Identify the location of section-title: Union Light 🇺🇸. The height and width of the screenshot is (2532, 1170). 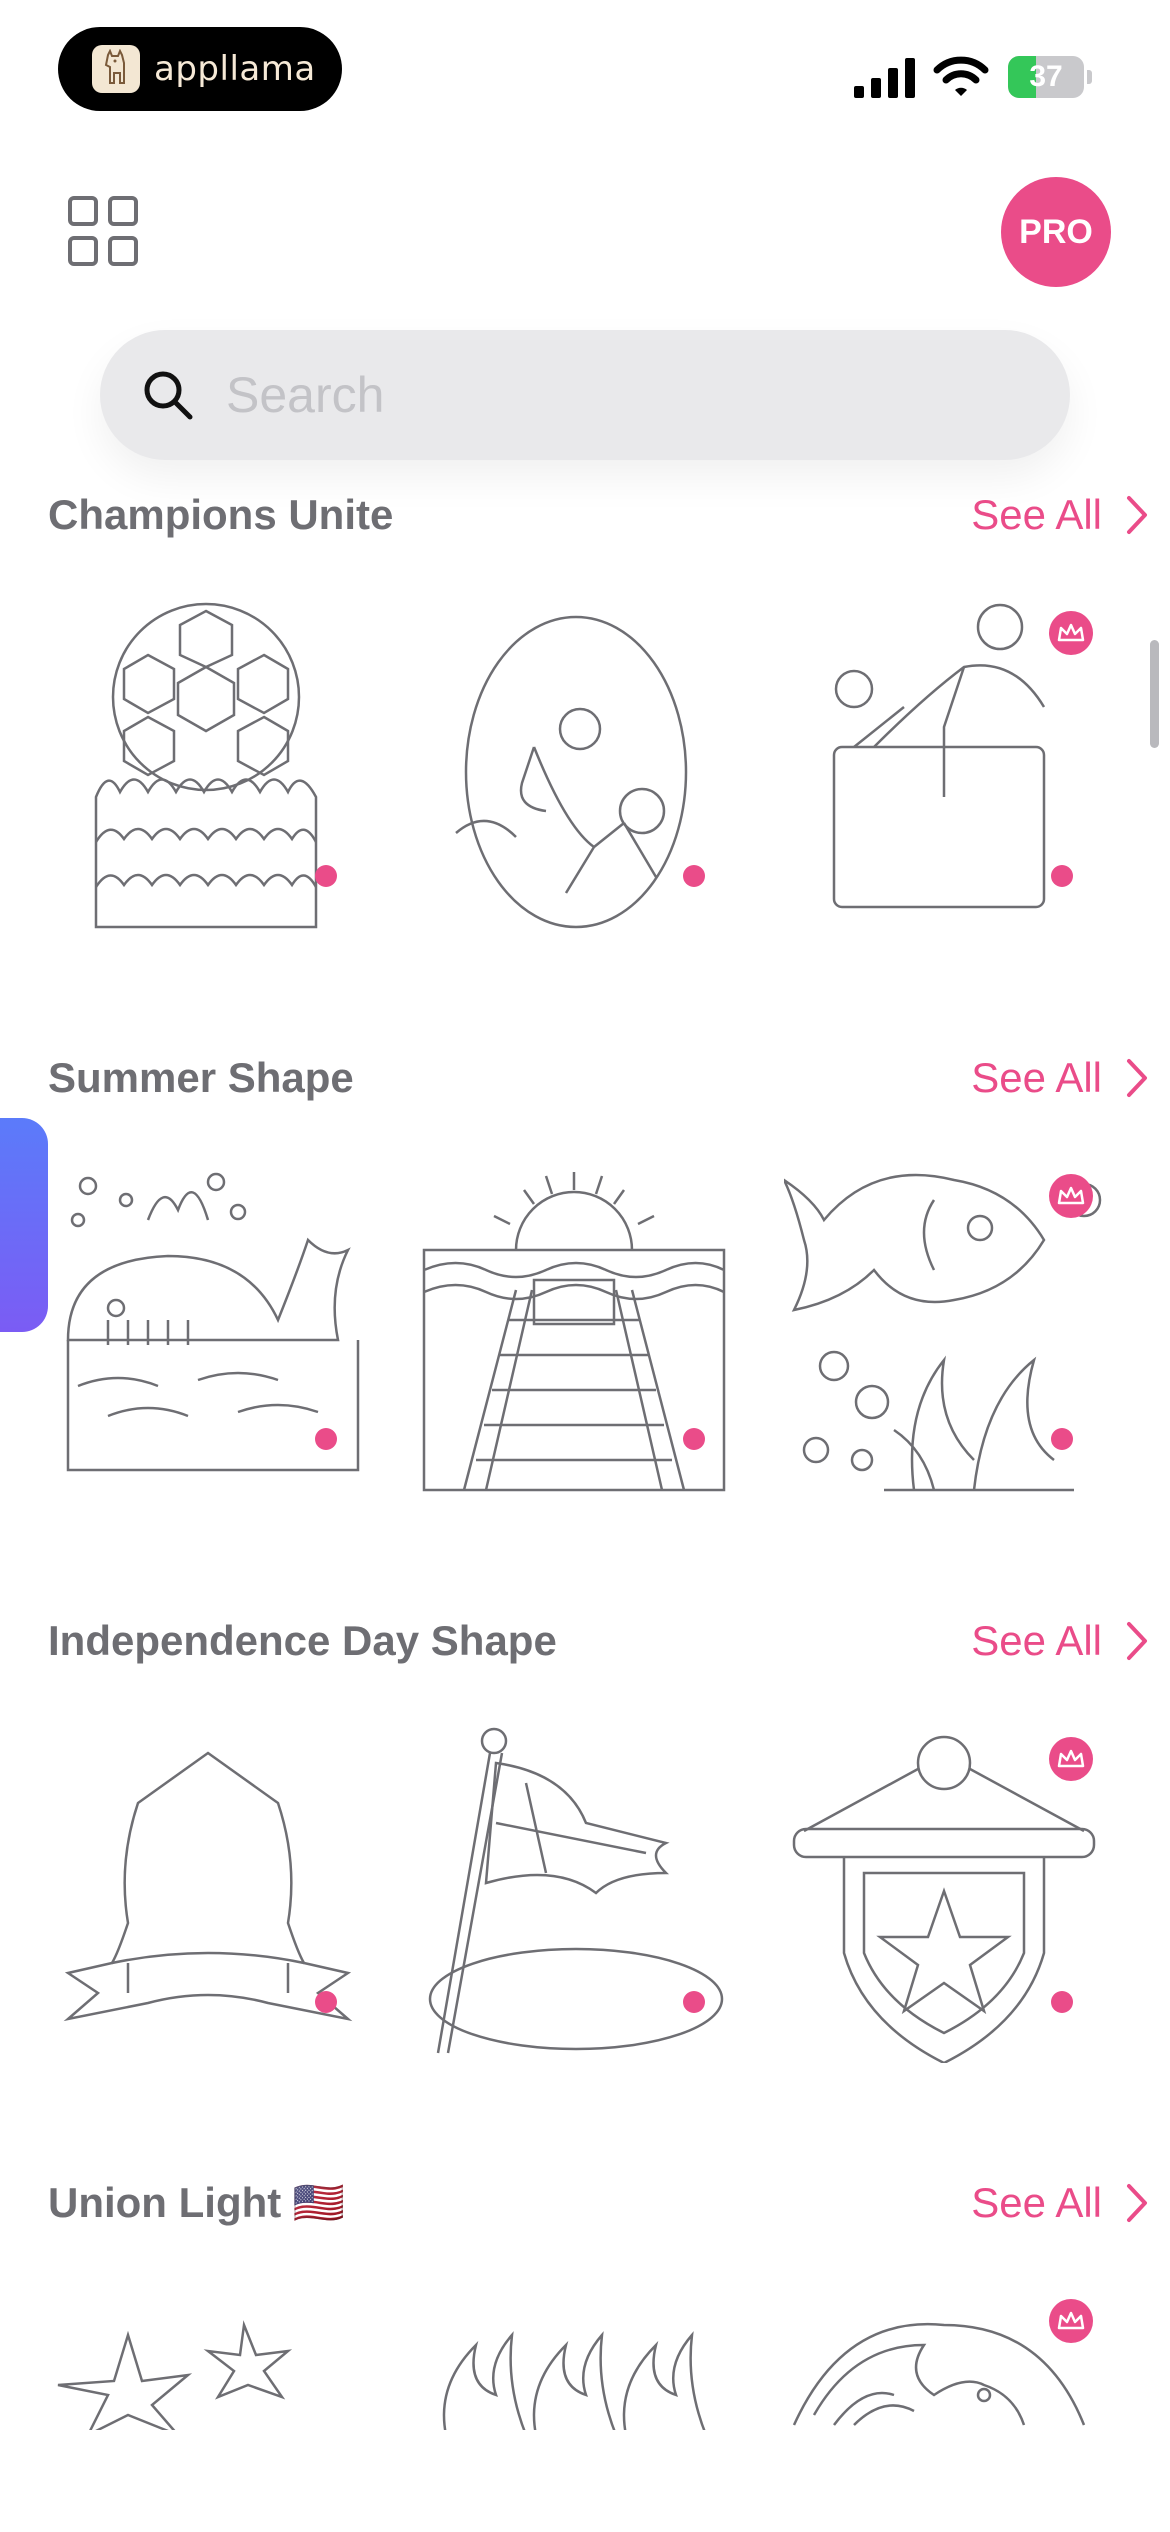
(197, 2202).